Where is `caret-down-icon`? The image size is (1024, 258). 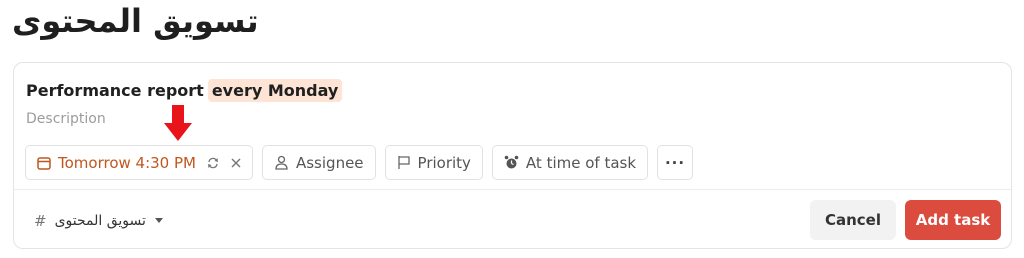
caret-down-icon is located at coordinates (159, 221).